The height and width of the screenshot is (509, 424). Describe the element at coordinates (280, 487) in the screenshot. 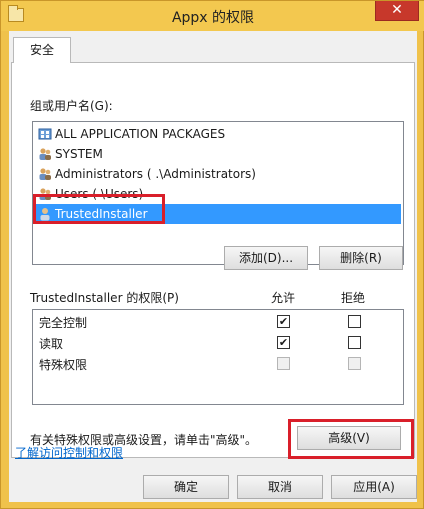

I see `cancel-button: 取消` at that location.